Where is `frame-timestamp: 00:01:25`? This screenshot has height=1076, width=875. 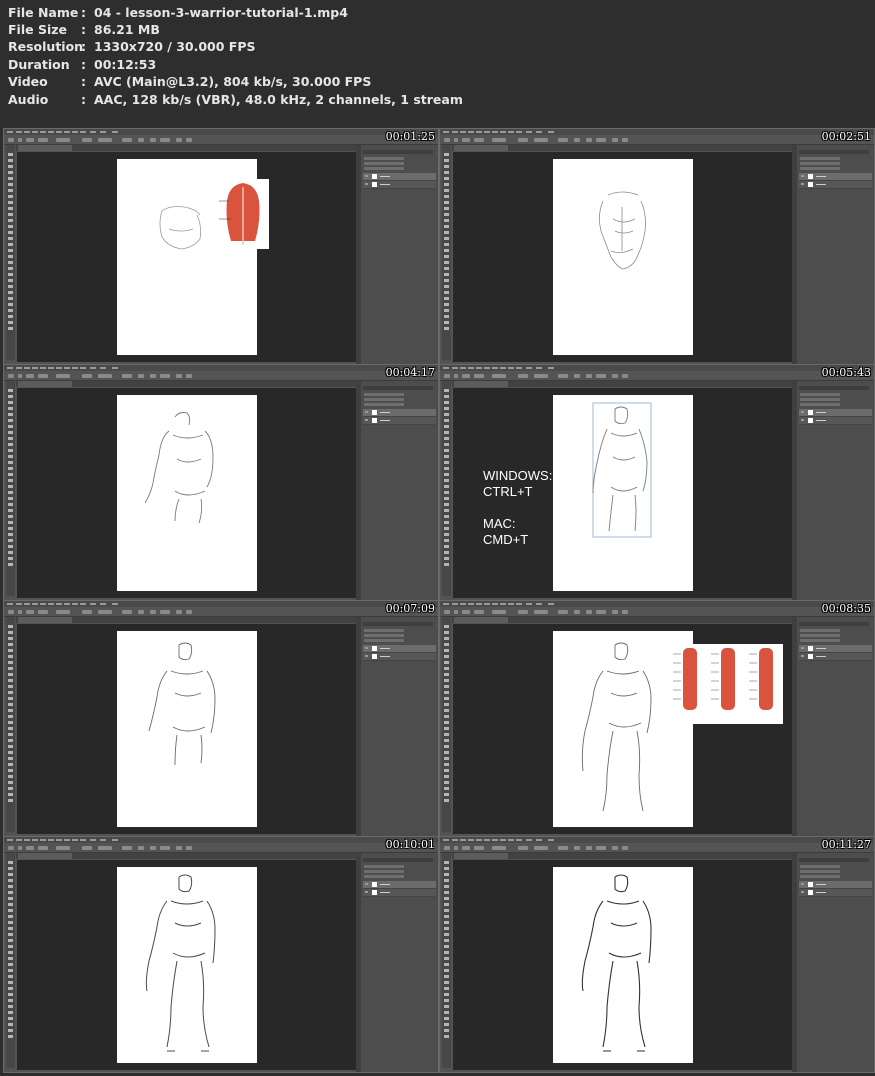 frame-timestamp: 00:01:25 is located at coordinates (410, 136).